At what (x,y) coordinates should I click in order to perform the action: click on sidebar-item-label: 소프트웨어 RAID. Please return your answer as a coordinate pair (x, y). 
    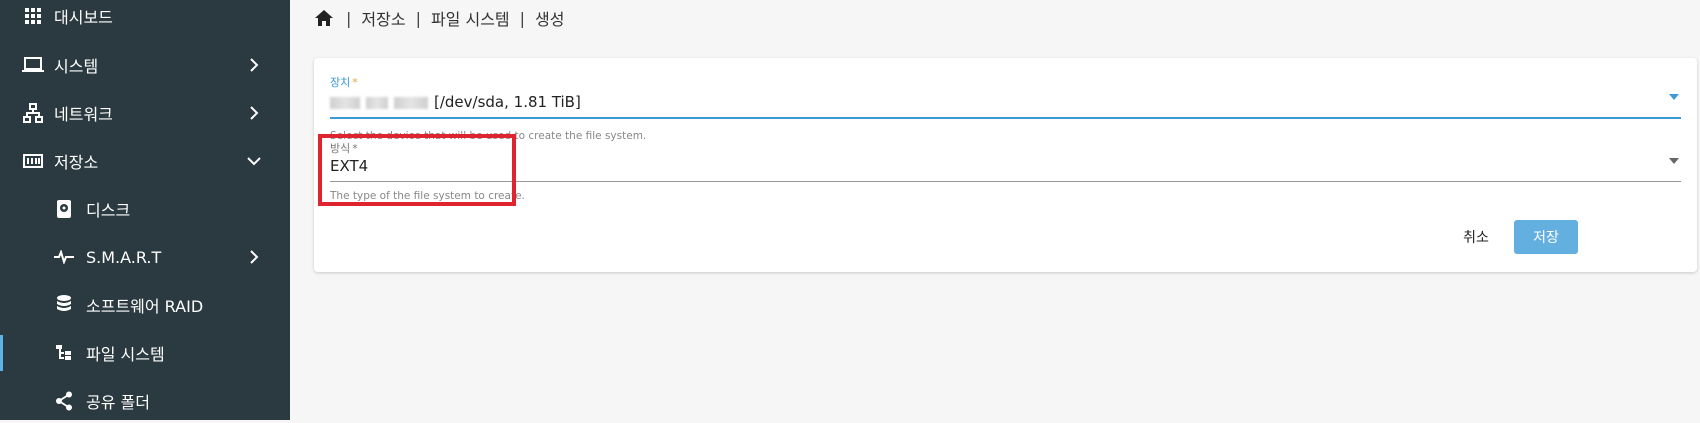
    Looking at the image, I should click on (145, 306).